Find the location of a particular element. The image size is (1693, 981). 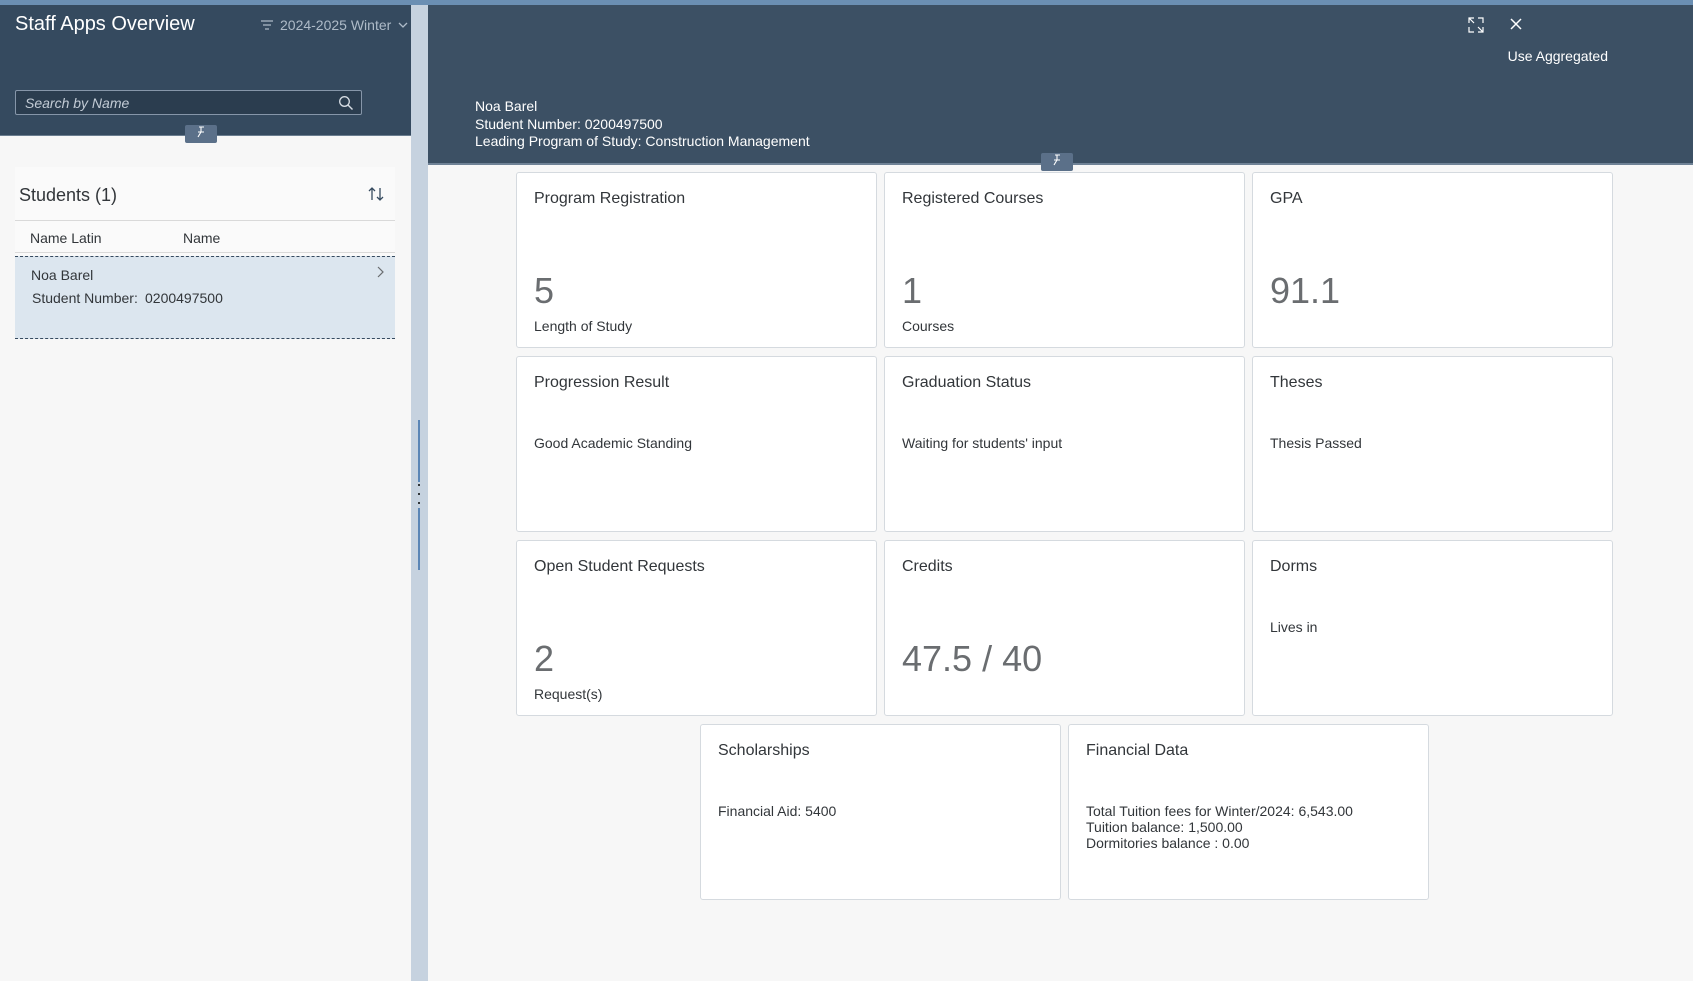

table-row: Noa Barel Student Number: 0200497500 is located at coordinates (205, 297).